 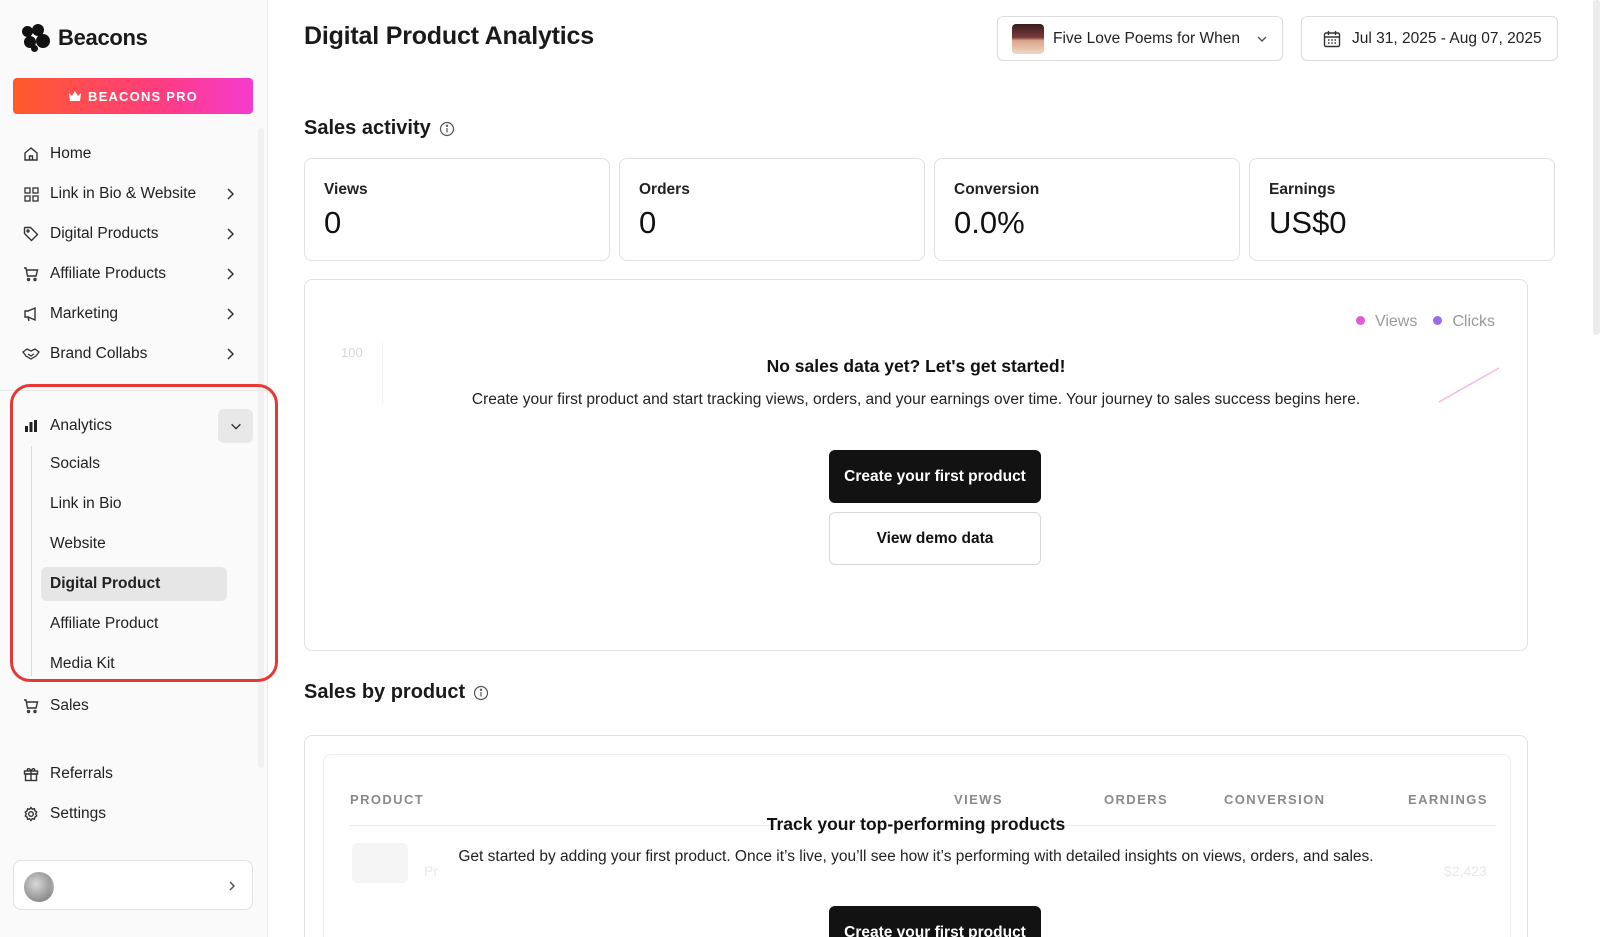 I want to click on legend-item-views: Views, so click(x=1386, y=322).